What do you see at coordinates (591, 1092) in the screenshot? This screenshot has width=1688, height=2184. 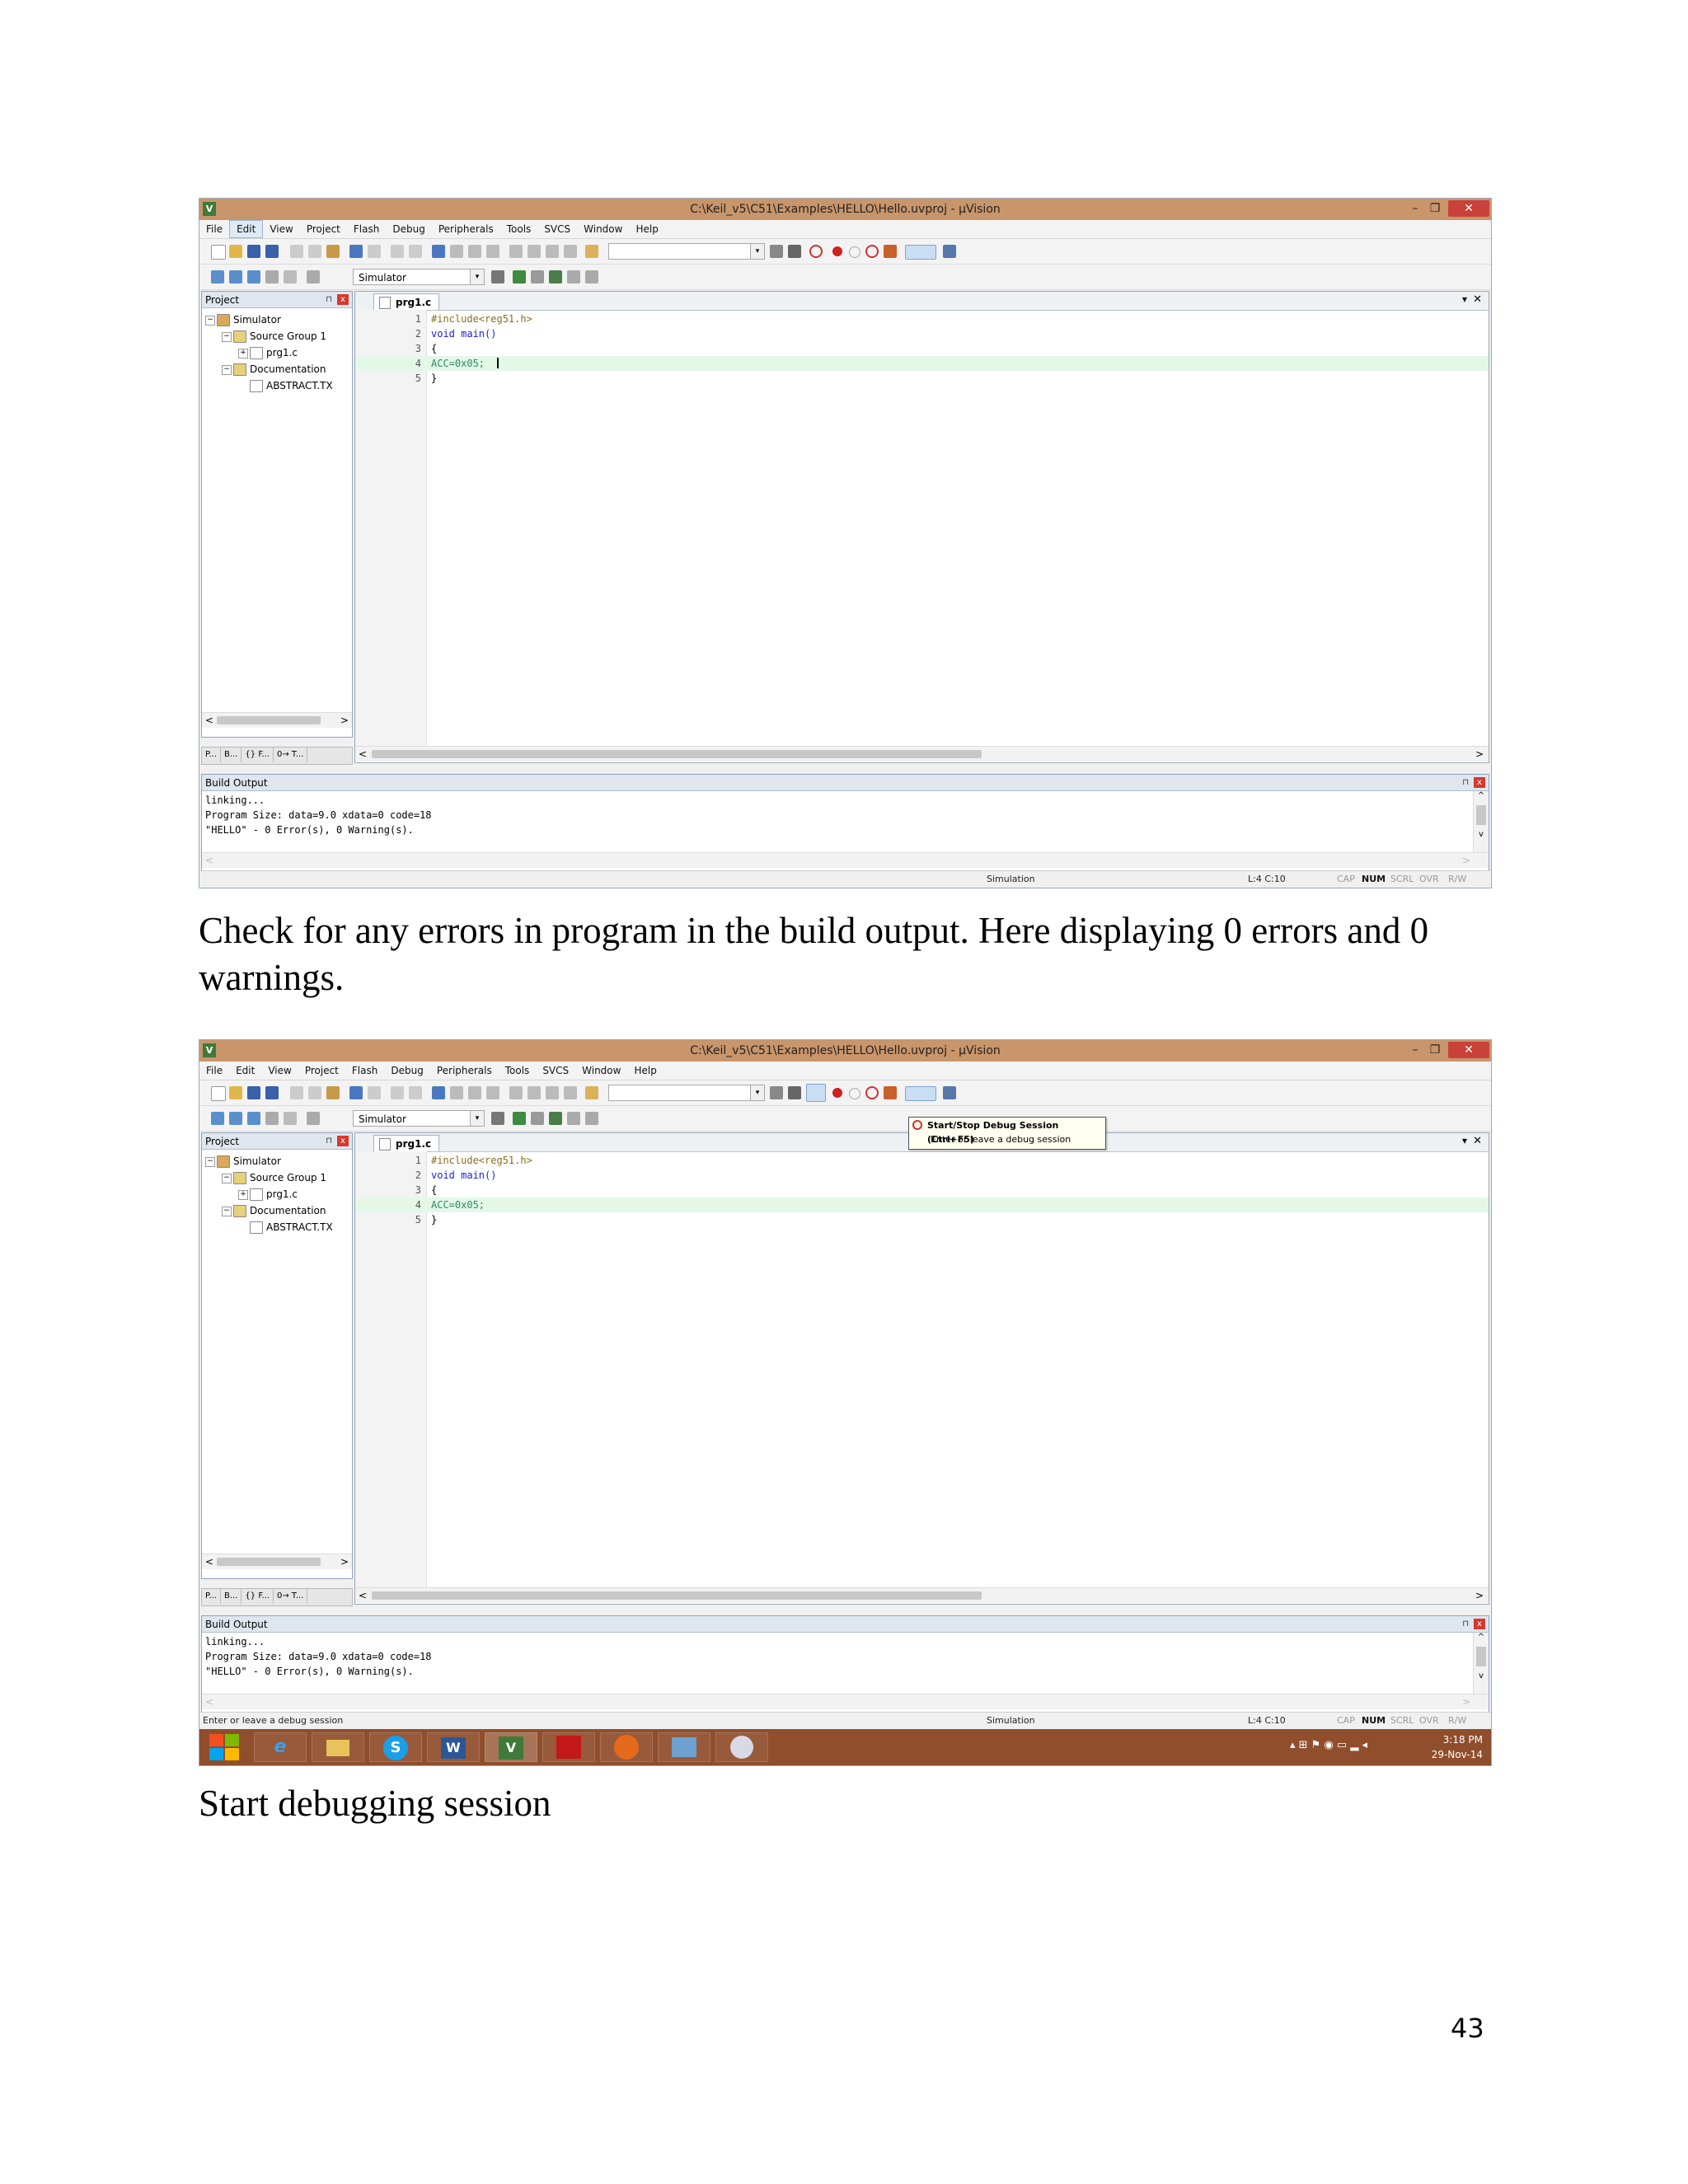 I see `find-in-files-icon` at bounding box center [591, 1092].